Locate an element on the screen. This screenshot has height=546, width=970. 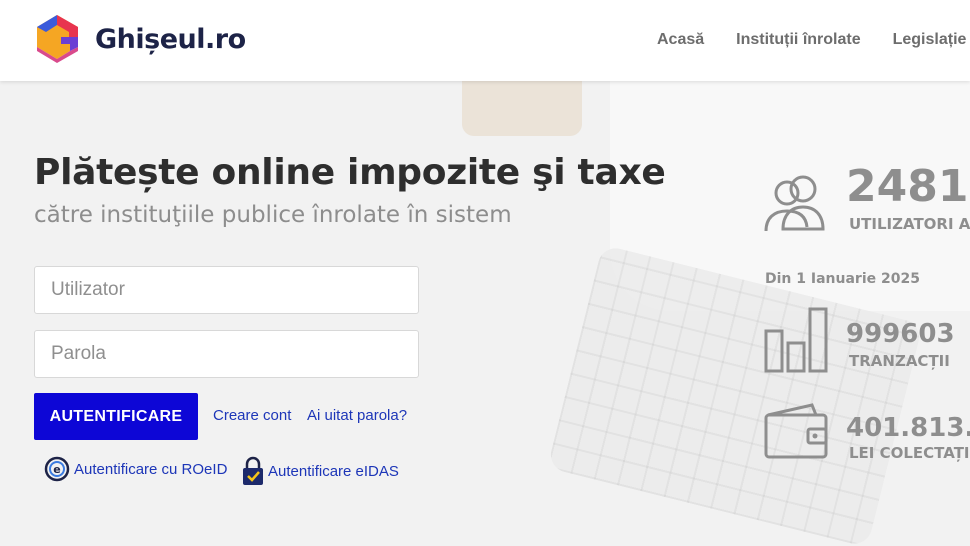
nav-home: Acasă is located at coordinates (680, 40).